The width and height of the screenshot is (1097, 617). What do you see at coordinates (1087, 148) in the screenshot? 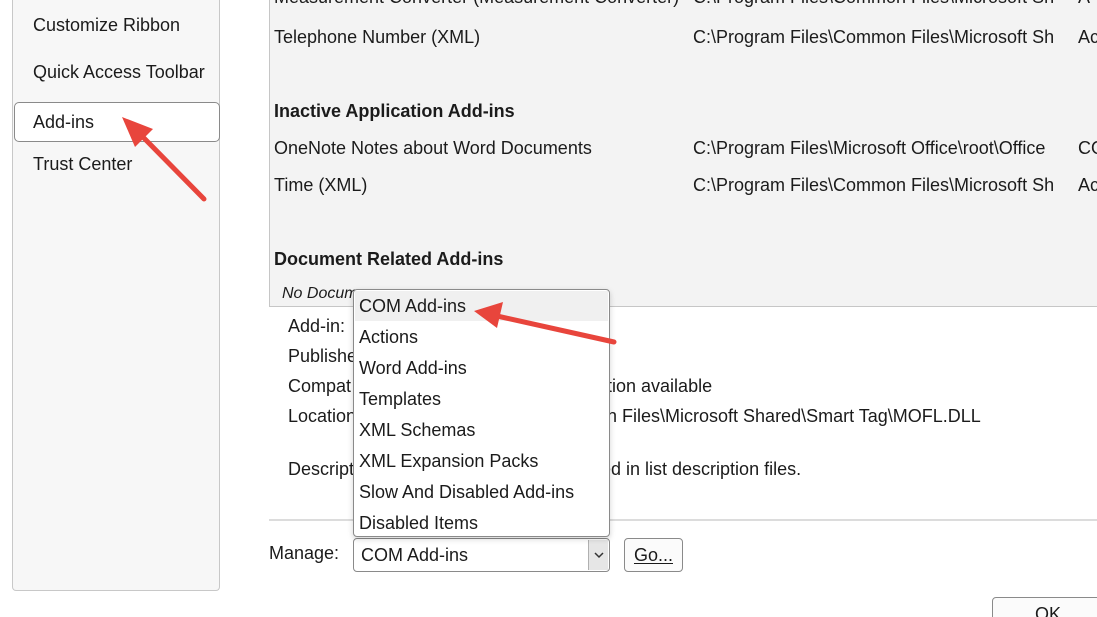
I see `add-in-type: CO` at bounding box center [1087, 148].